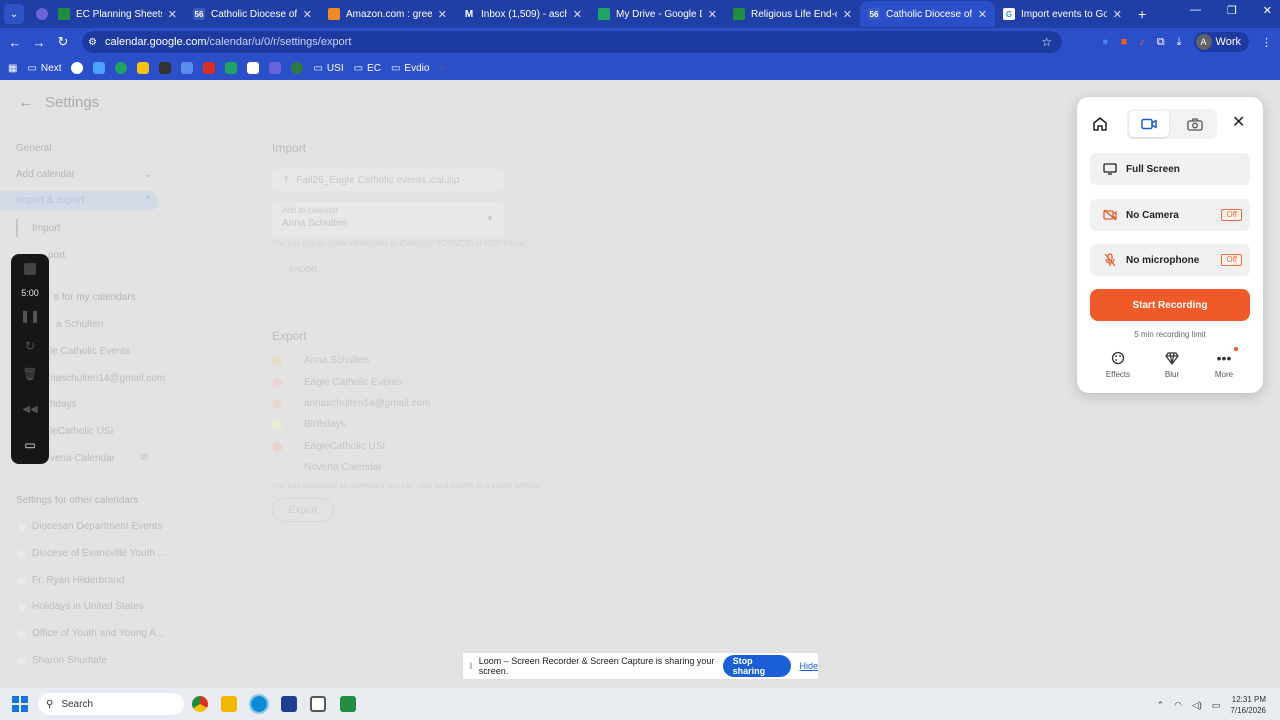 Image resolution: width=1280 pixels, height=720 pixels. I want to click on minimize-icon: —, so click(1195, 10).